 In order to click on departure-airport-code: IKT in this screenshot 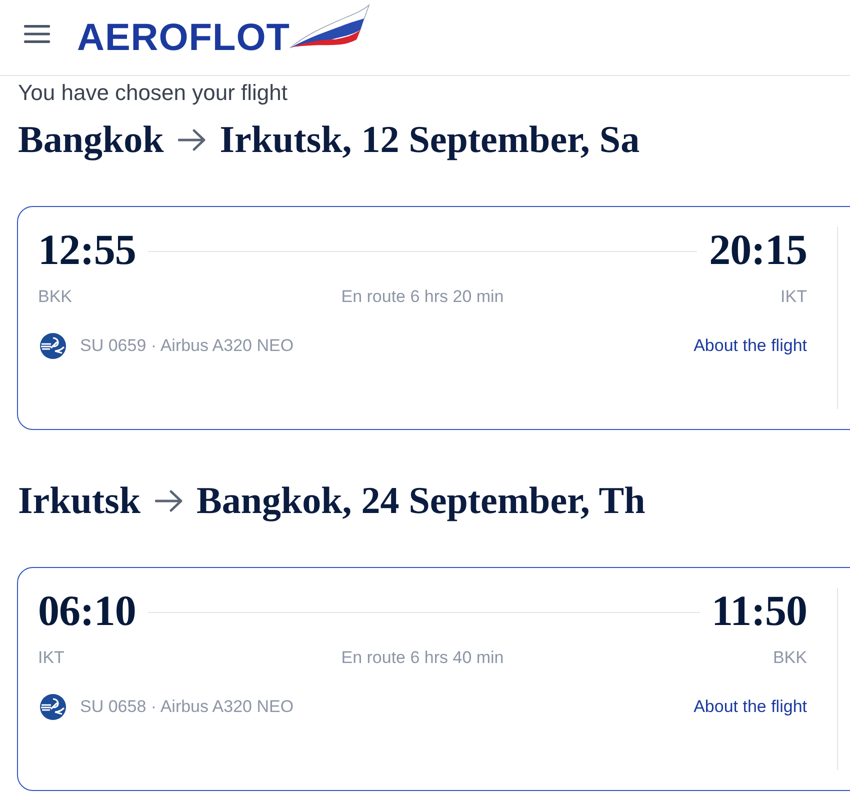, I will do `click(51, 658)`.